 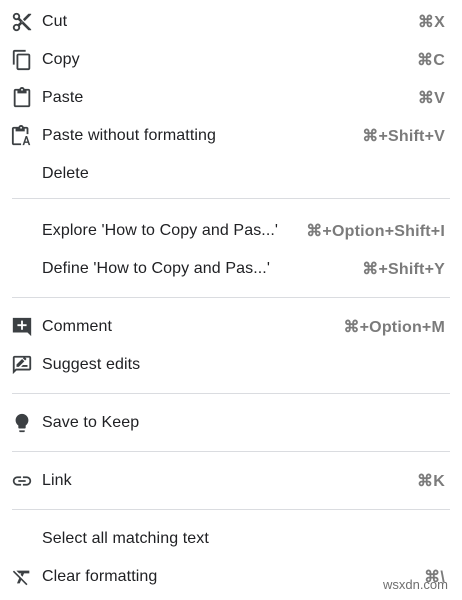 I want to click on clipboard-plain-icon, so click(x=22, y=136).